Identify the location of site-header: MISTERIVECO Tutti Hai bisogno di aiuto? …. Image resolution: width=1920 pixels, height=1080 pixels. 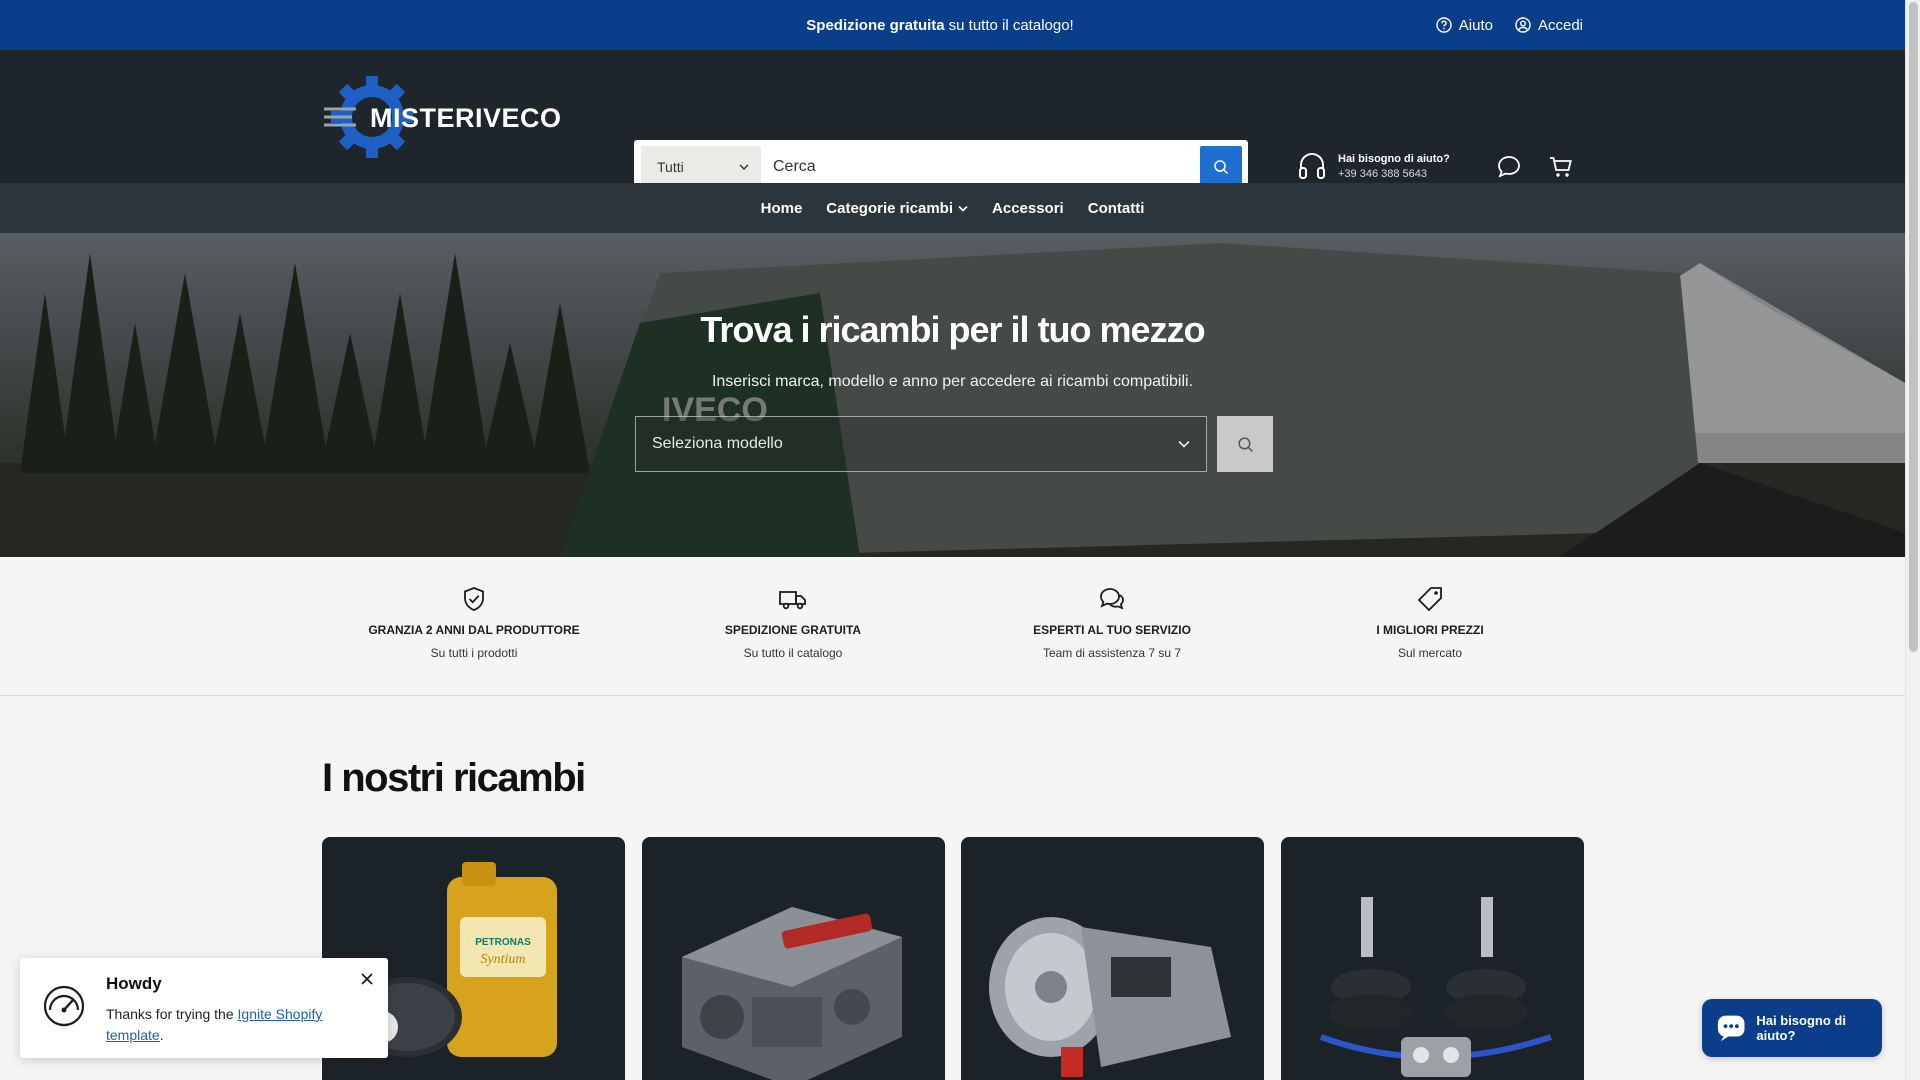
(960, 122).